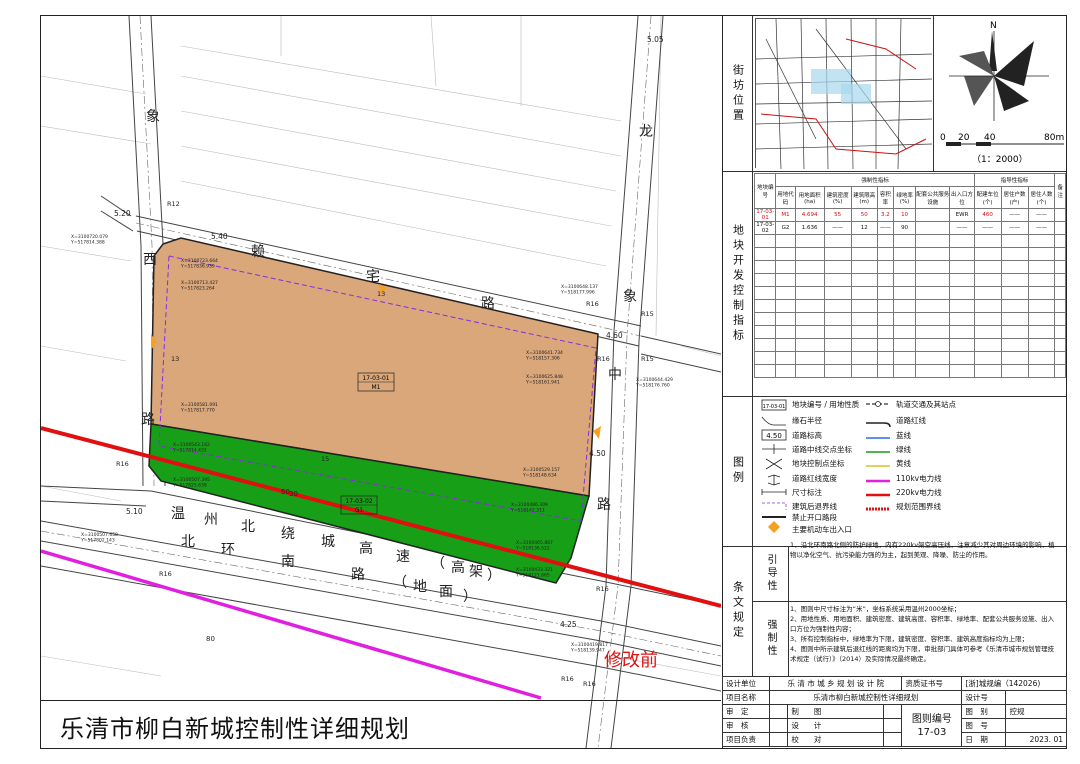 The image size is (1080, 764). I want to click on table-cell: 55, so click(837, 215).